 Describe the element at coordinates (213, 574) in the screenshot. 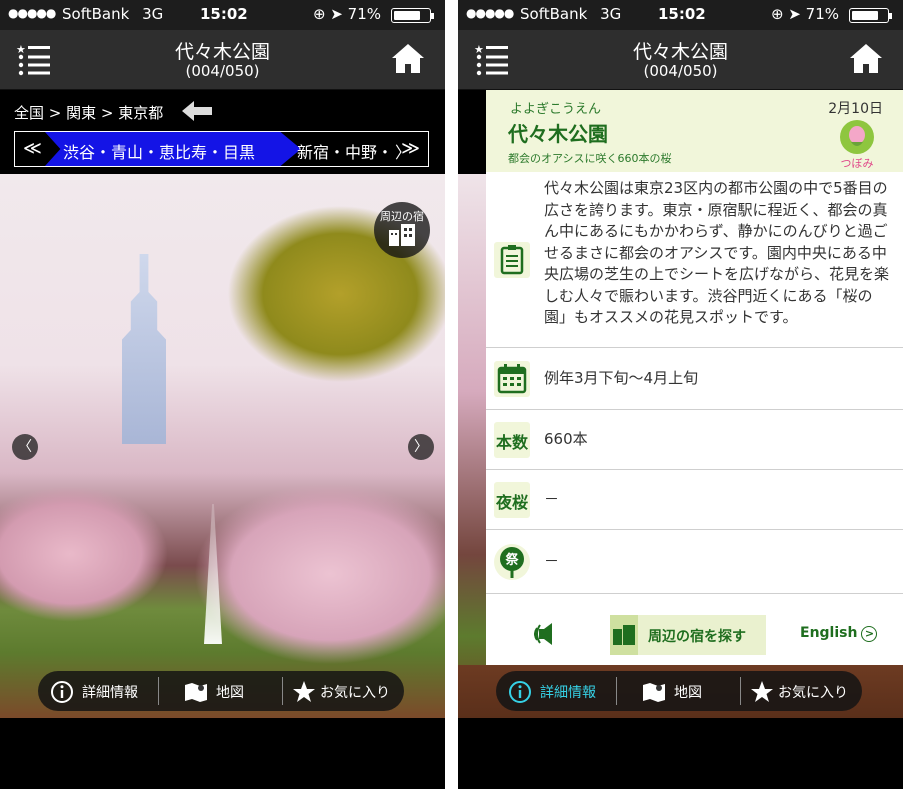

I see `fountain-shape` at that location.